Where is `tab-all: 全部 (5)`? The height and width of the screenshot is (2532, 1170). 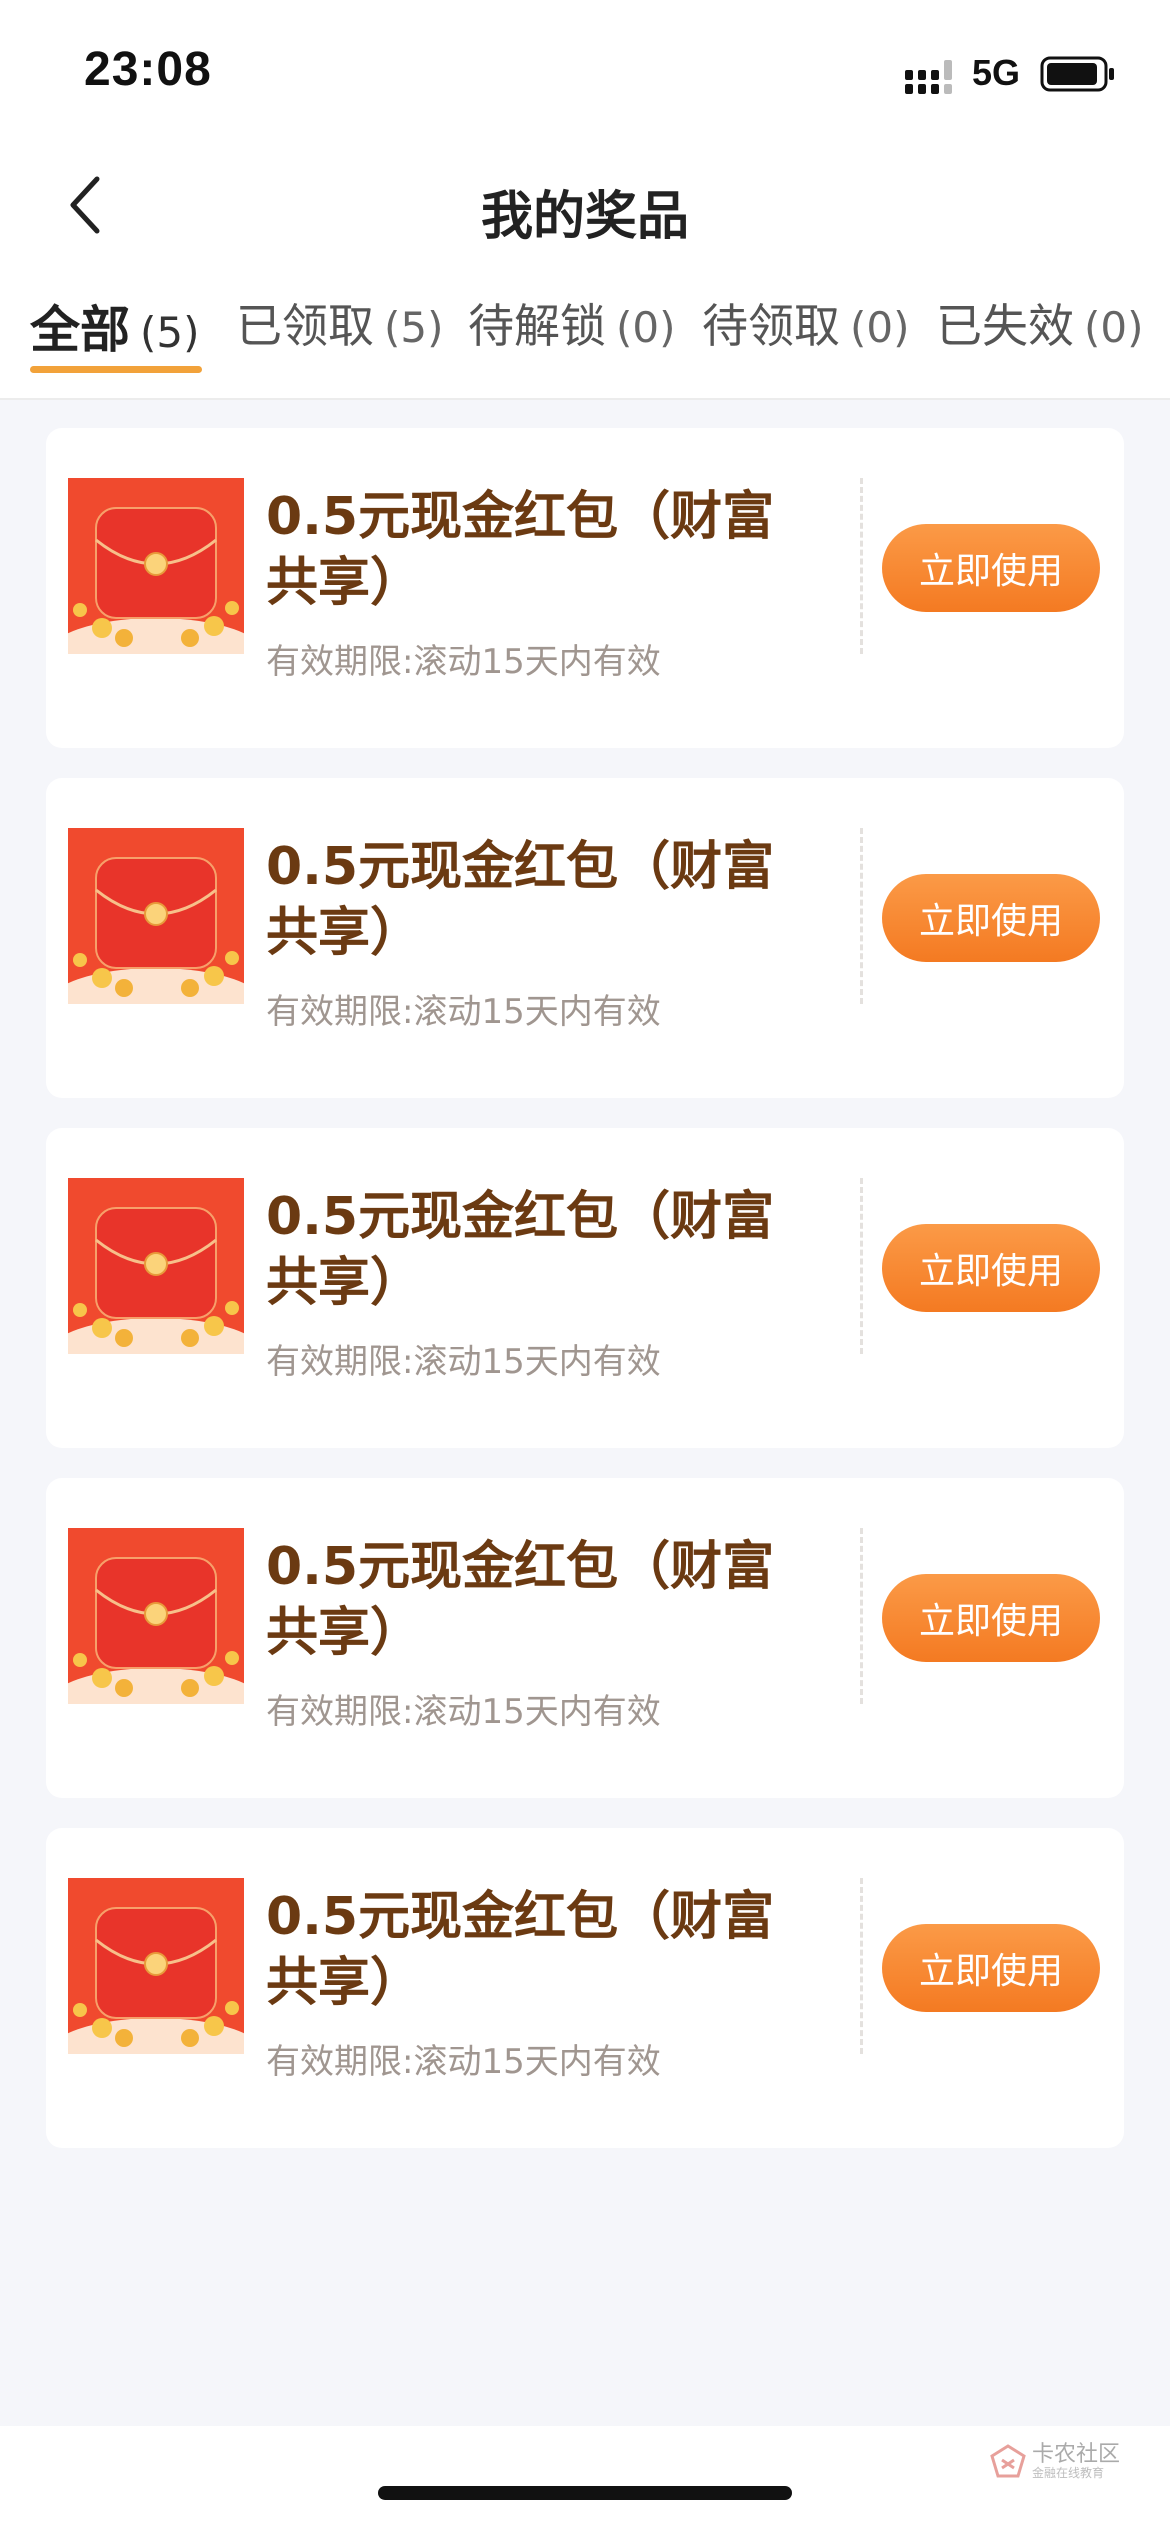
tab-all: 全部 (5) is located at coordinates (115, 340).